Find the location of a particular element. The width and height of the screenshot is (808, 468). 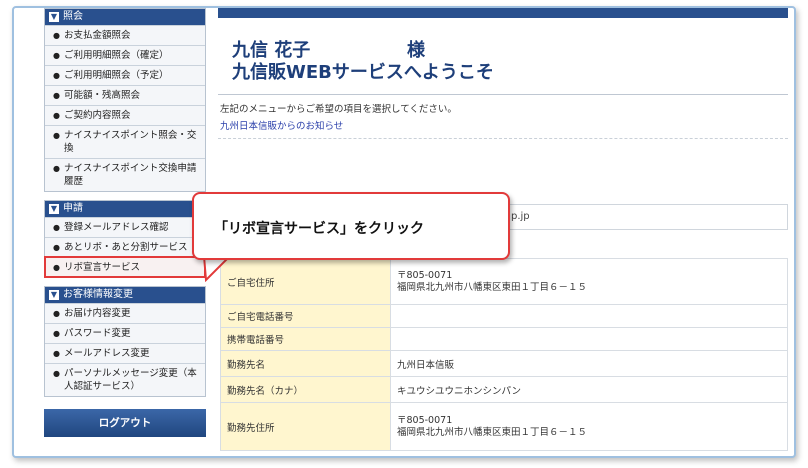

table-key: 勤務先名 is located at coordinates (305, 363).